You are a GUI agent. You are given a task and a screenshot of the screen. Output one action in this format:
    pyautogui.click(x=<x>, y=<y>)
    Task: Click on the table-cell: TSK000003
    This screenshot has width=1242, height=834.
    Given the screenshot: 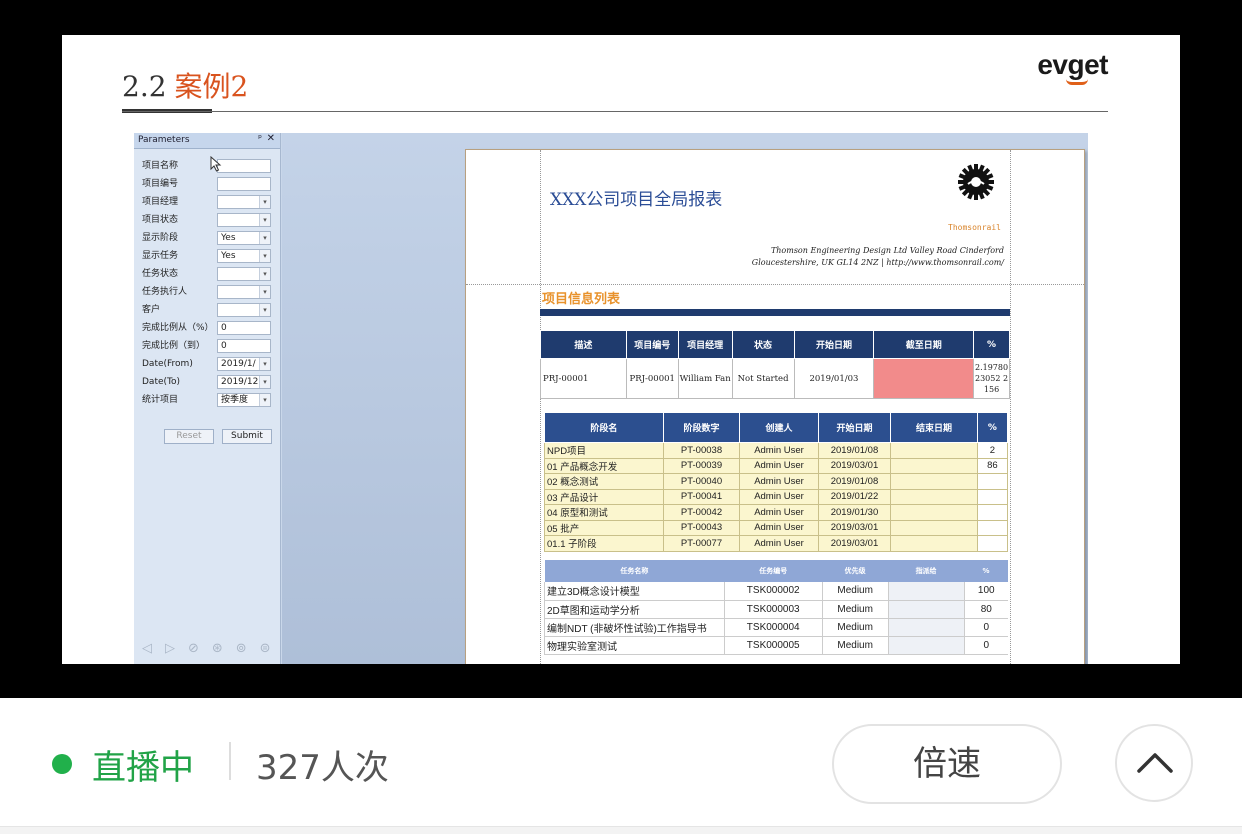 What is the action you would take?
    pyautogui.click(x=773, y=609)
    